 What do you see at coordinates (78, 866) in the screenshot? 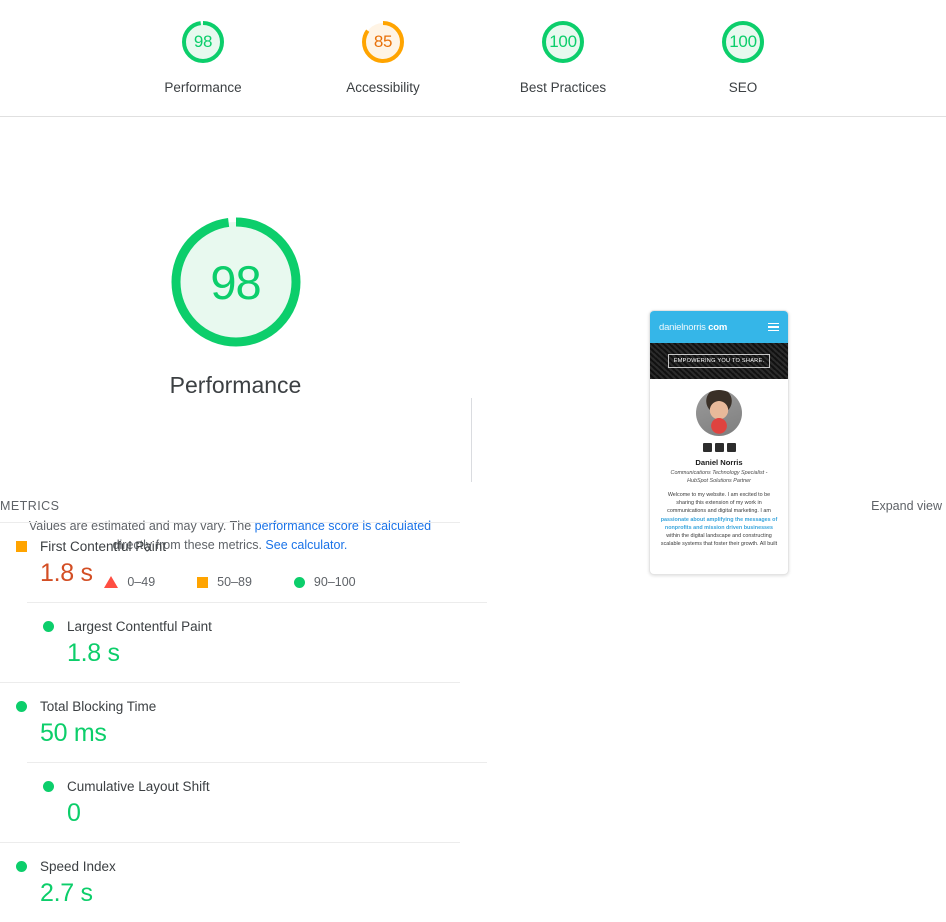
I see `metric-name: Speed Index` at bounding box center [78, 866].